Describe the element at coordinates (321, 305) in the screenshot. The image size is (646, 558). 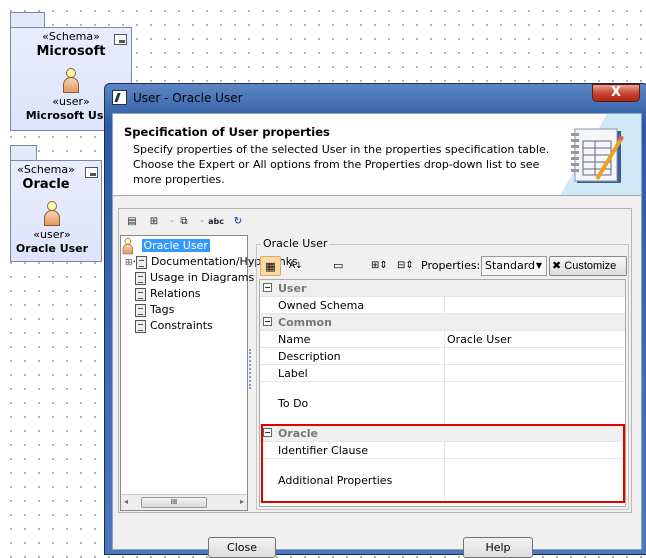
I see `property-name: Owned Schema` at that location.